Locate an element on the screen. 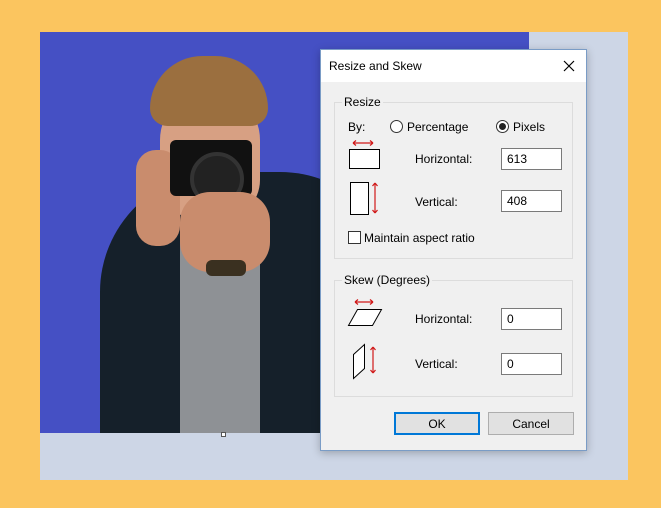  resize-vertical-label: Vertical: is located at coordinates (436, 202).